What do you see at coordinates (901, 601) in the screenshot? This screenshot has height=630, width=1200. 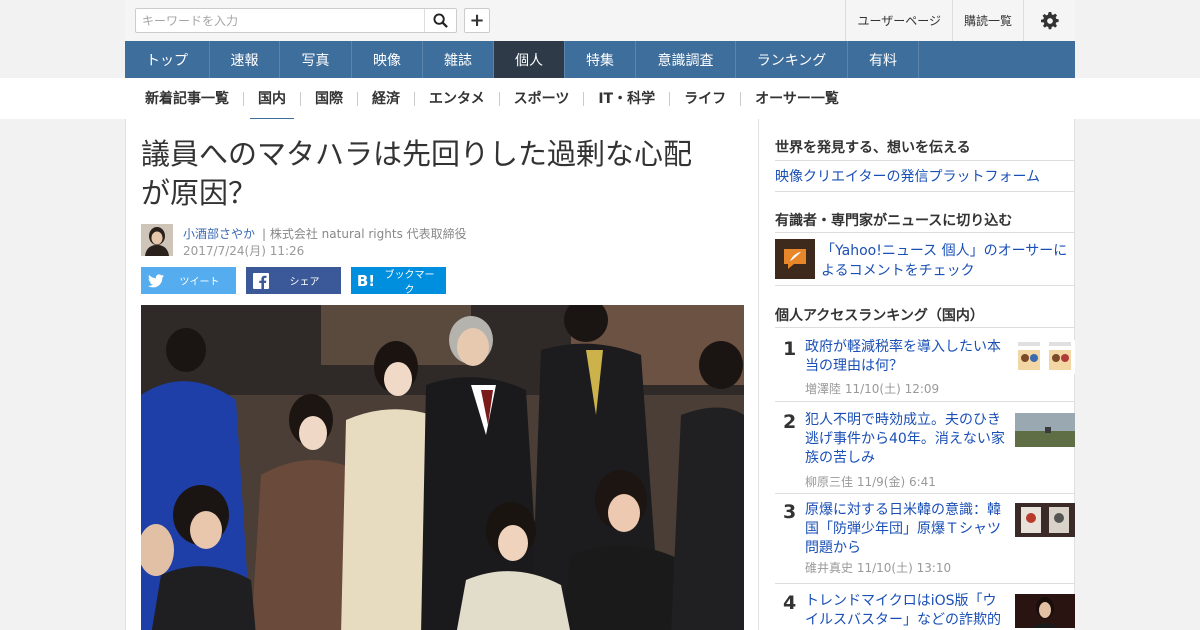 I see `title-line: トレンドマイクロはiOS版「ウ` at bounding box center [901, 601].